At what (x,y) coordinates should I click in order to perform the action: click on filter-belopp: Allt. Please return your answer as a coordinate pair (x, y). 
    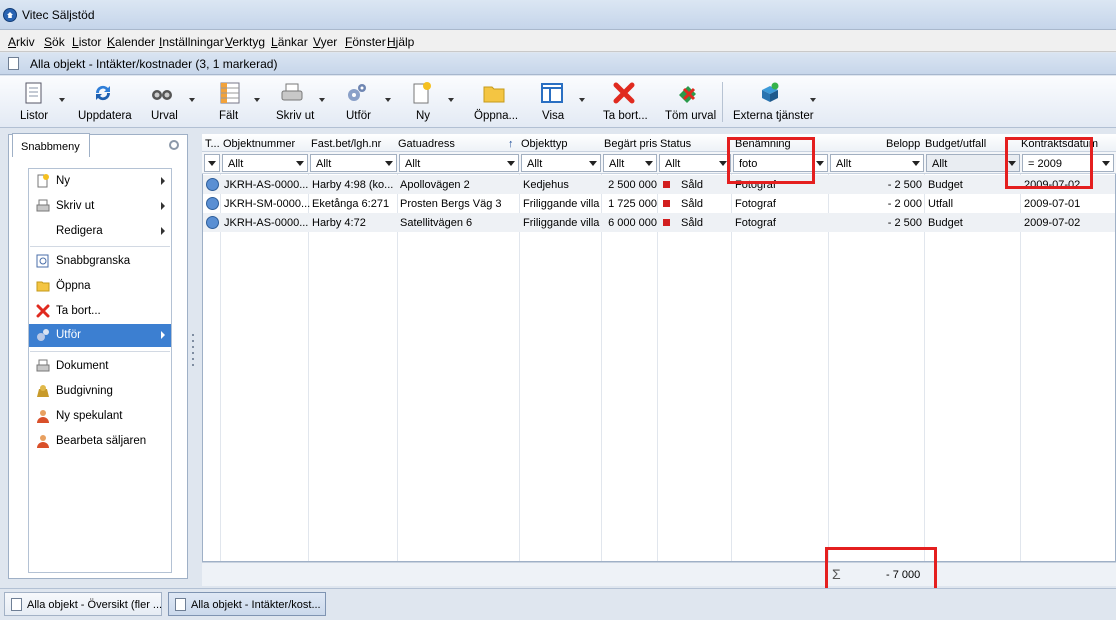
    Looking at the image, I should click on (877, 163).